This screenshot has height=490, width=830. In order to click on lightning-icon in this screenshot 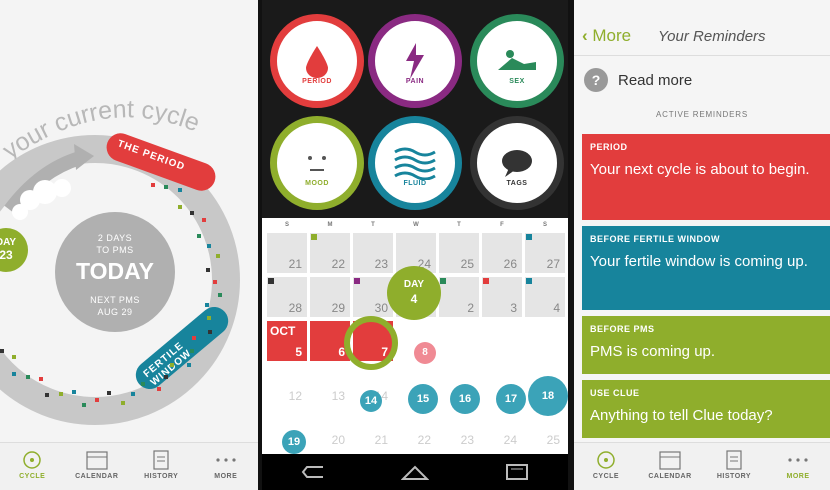, I will do `click(415, 61)`.